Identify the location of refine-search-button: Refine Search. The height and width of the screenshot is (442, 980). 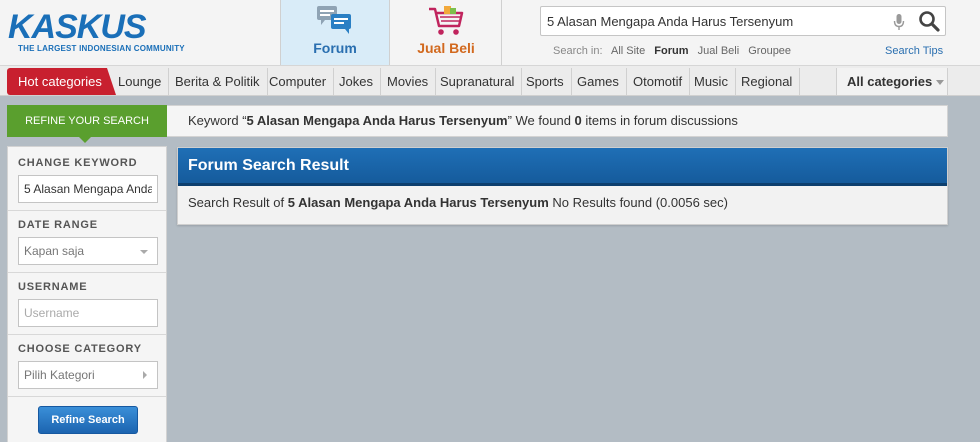
(88, 420).